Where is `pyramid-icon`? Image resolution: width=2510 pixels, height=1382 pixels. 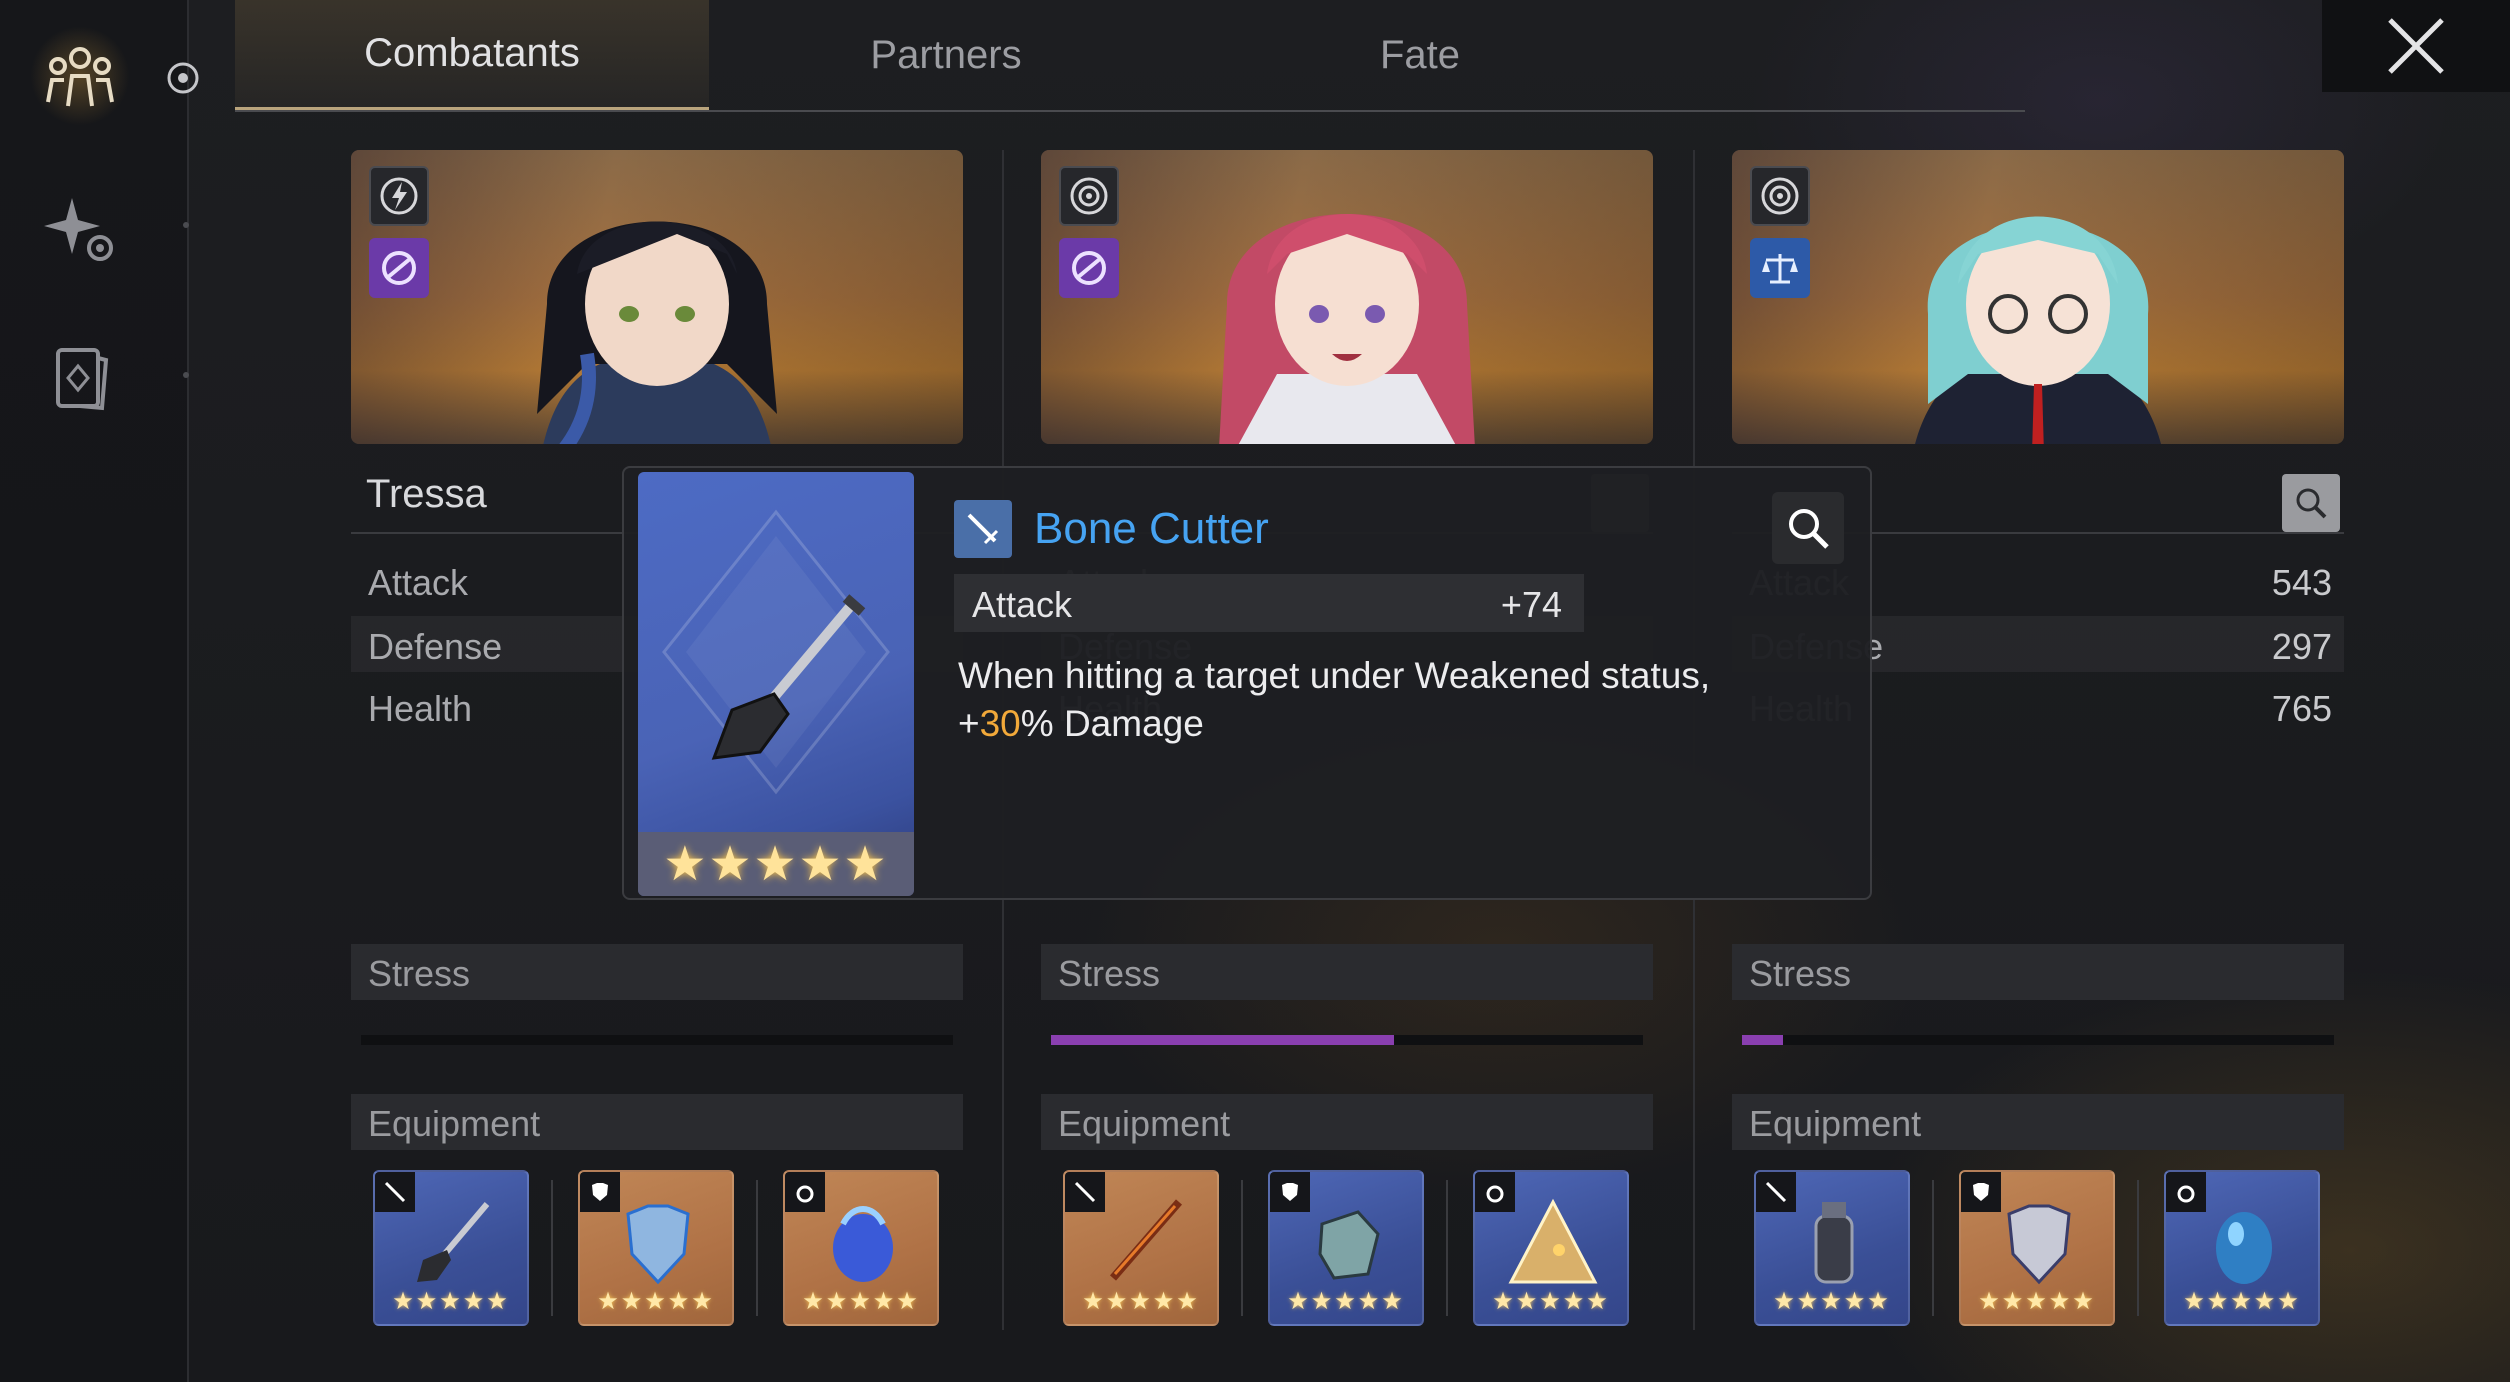
pyramid-icon is located at coordinates (1553, 1241).